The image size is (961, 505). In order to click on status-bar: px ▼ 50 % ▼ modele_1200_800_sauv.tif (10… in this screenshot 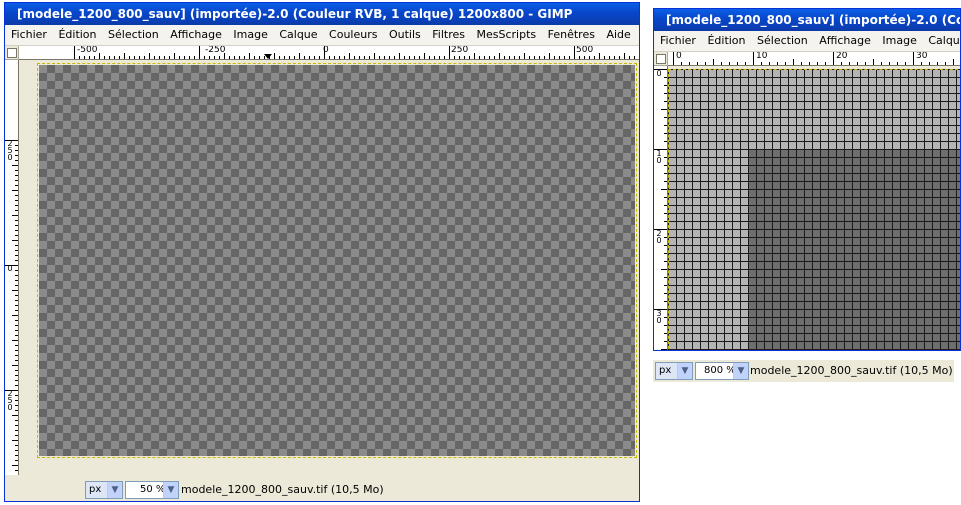, I will do `click(322, 490)`.